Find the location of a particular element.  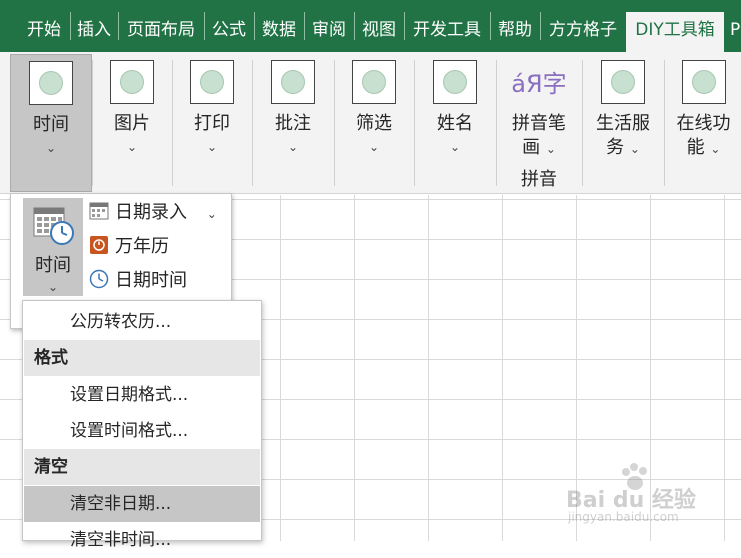

filter-button: 筛选 ⌄ is located at coordinates (374, 122).